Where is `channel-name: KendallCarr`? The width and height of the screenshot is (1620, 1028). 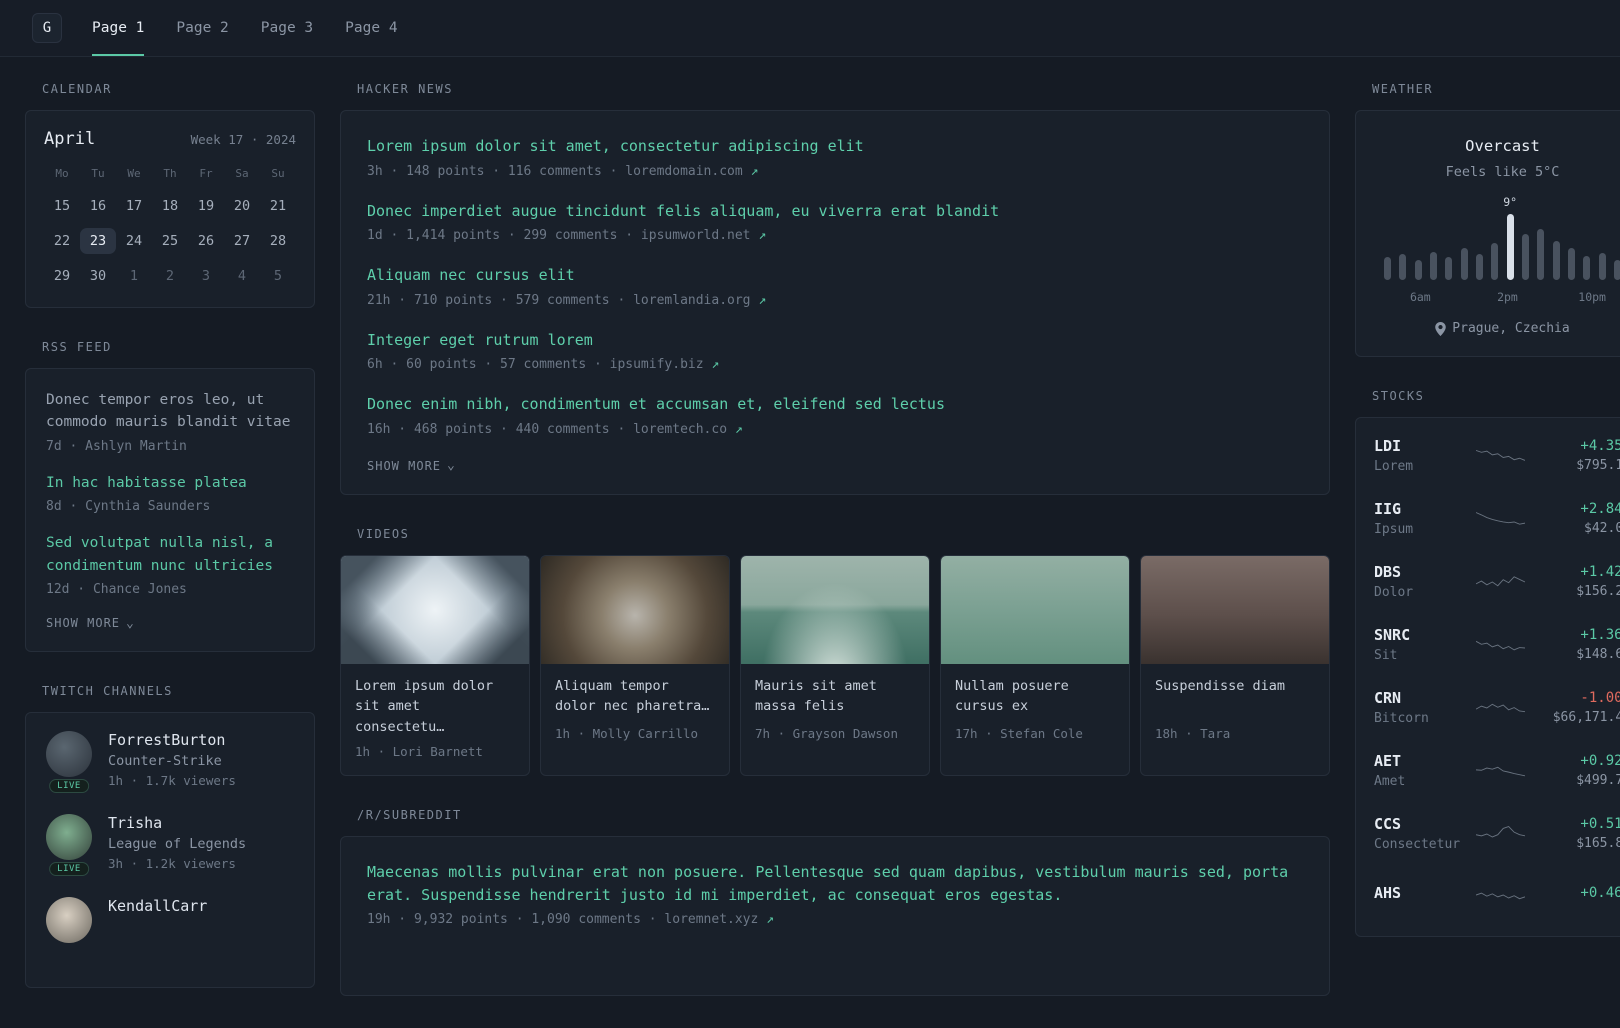 channel-name: KendallCarr is located at coordinates (157, 906).